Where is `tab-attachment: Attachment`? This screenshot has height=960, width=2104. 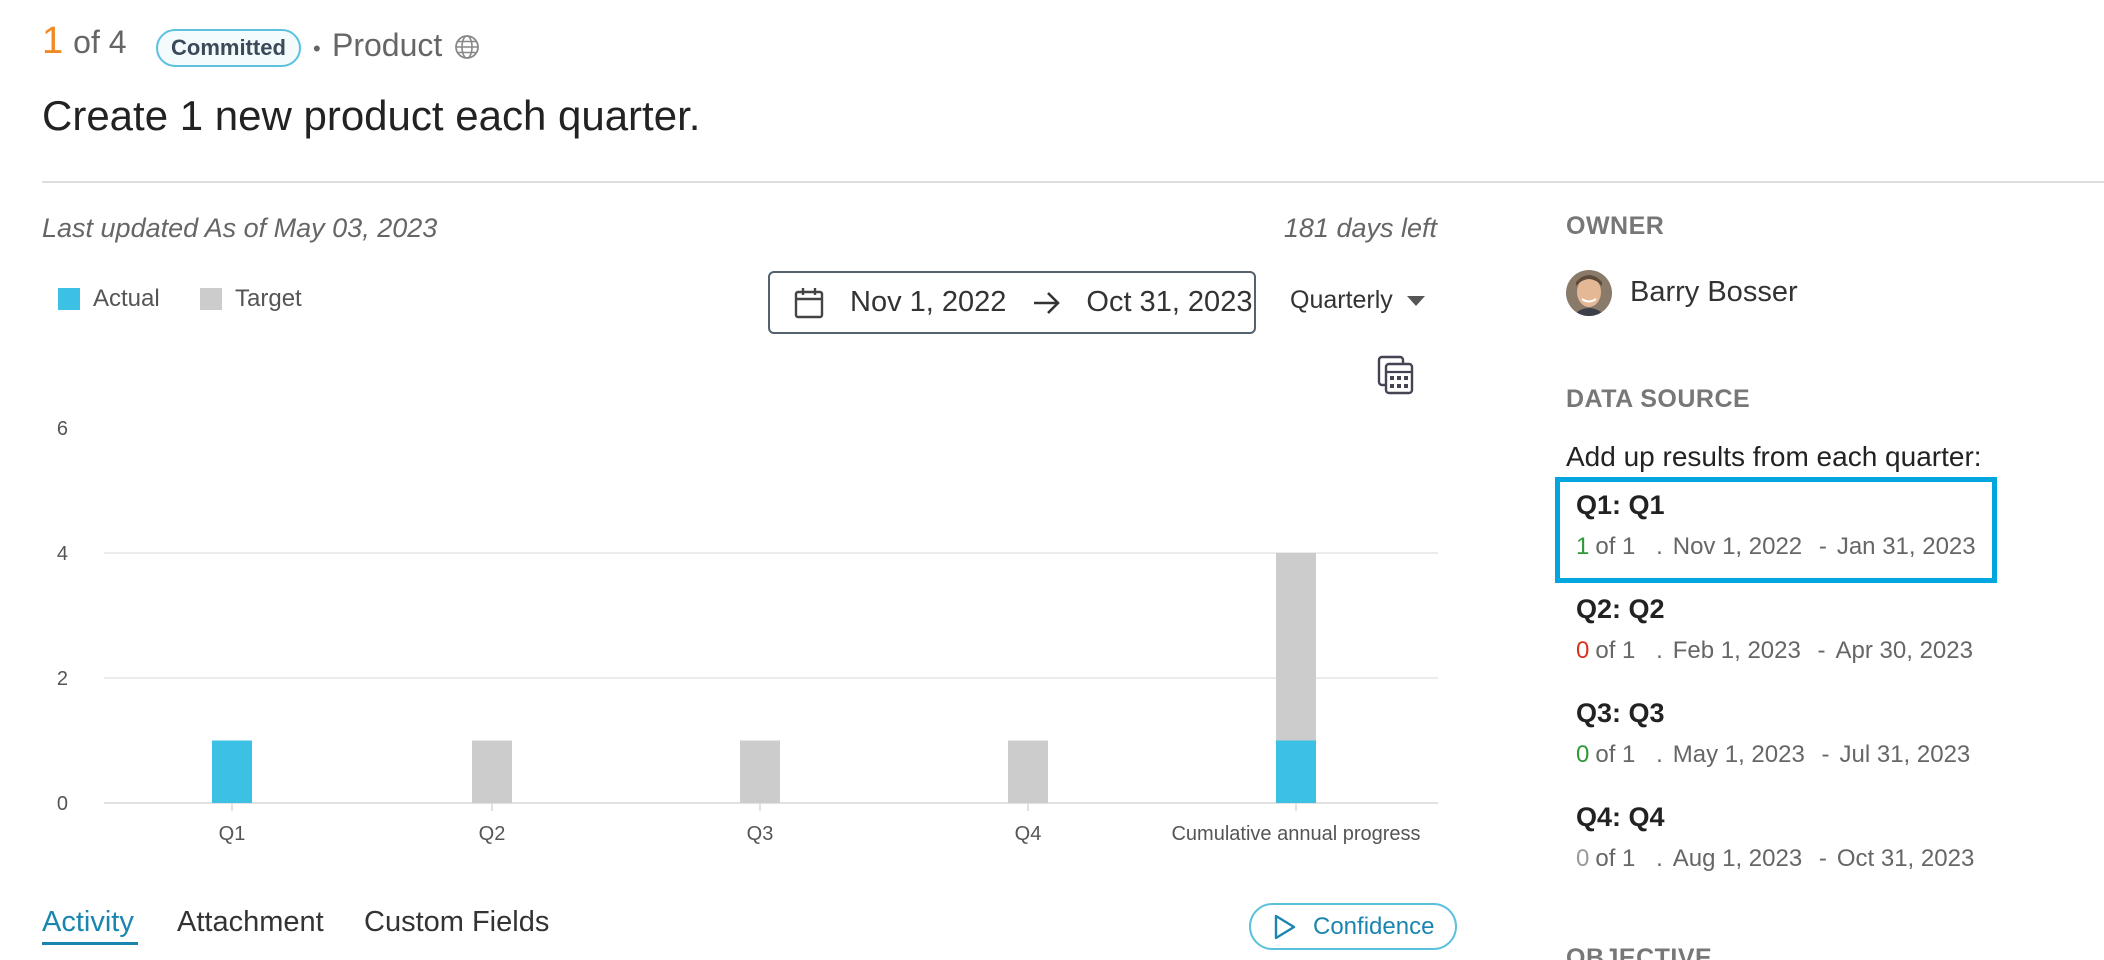 tab-attachment: Attachment is located at coordinates (250, 922).